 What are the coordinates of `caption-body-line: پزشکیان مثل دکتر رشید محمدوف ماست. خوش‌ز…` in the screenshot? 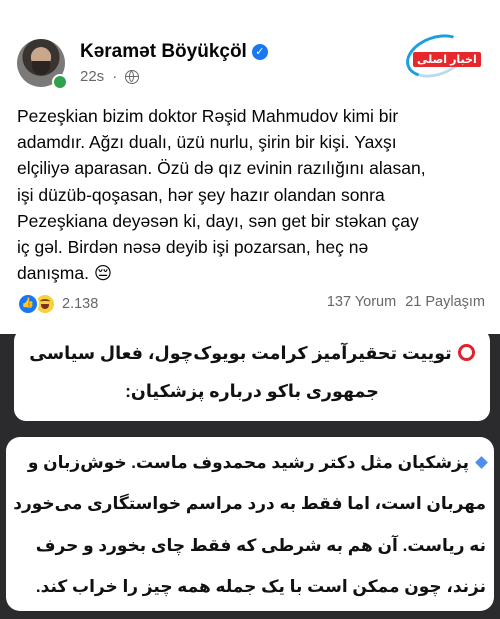 It's located at (257, 463).